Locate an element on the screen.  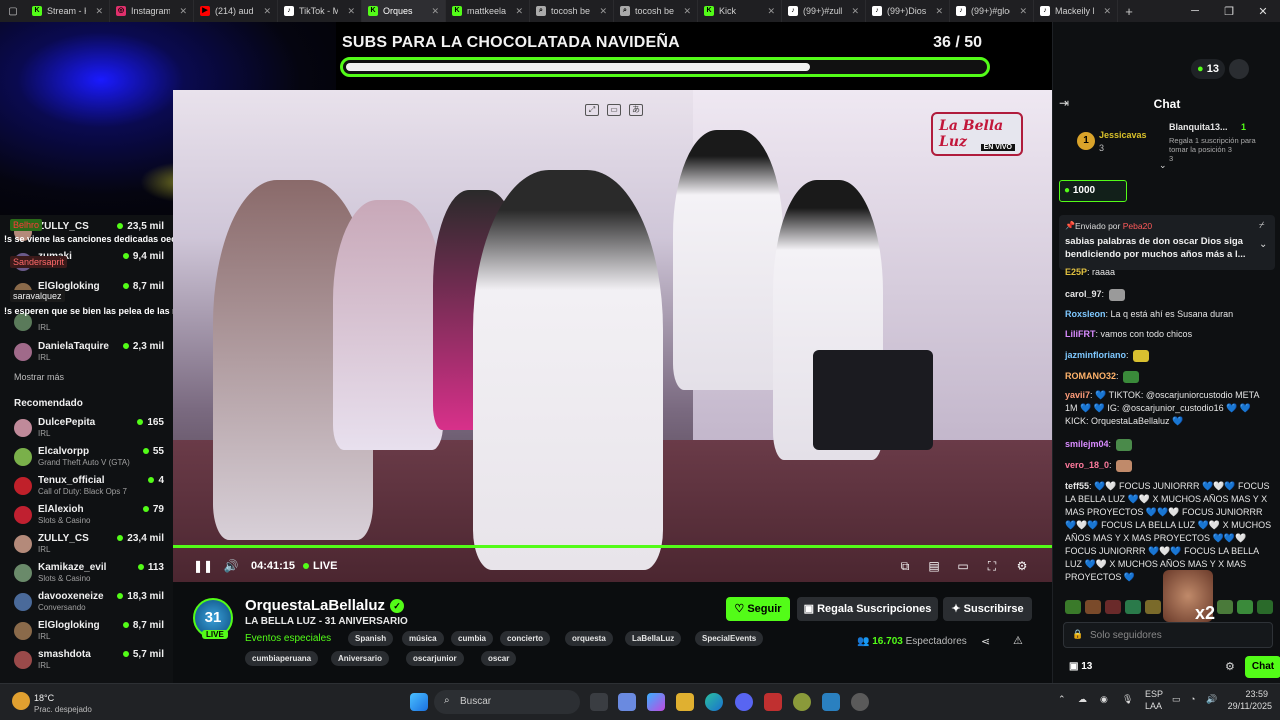
browser-tab: K Kick ✕ is located at coordinates (740, 11).